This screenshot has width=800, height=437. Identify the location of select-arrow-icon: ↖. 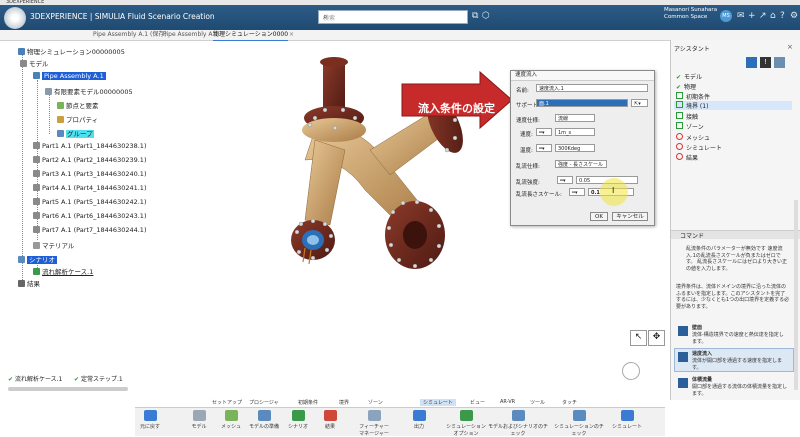
(638, 338).